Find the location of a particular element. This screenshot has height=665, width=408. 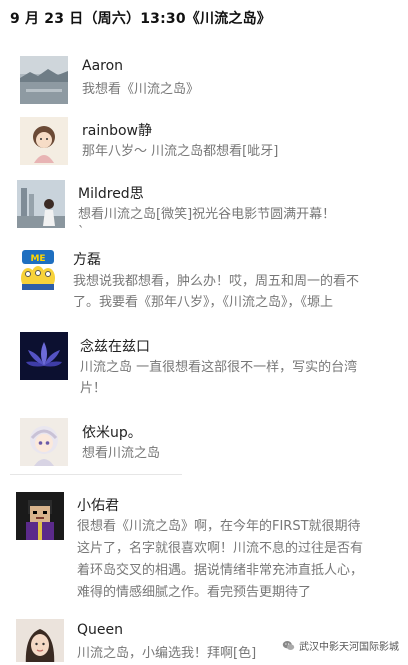

lake-avatar is located at coordinates (44, 80).